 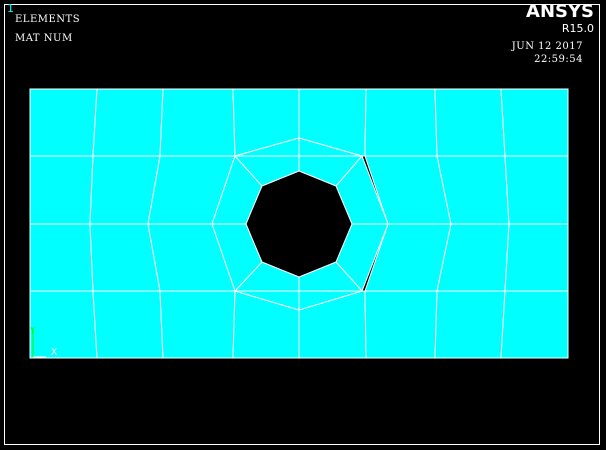 I want to click on triad-x-label: X, so click(x=54, y=352).